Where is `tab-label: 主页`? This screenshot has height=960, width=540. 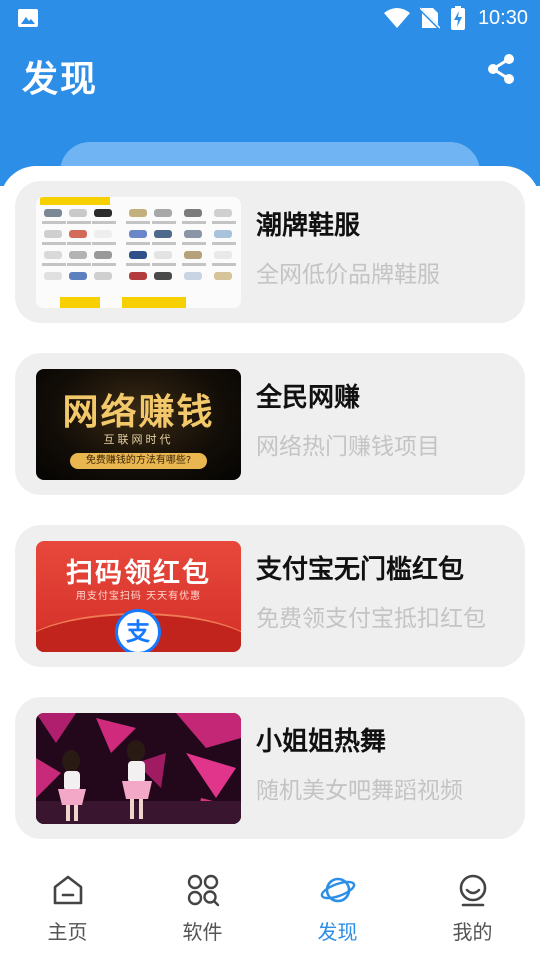 tab-label: 主页 is located at coordinates (67, 932).